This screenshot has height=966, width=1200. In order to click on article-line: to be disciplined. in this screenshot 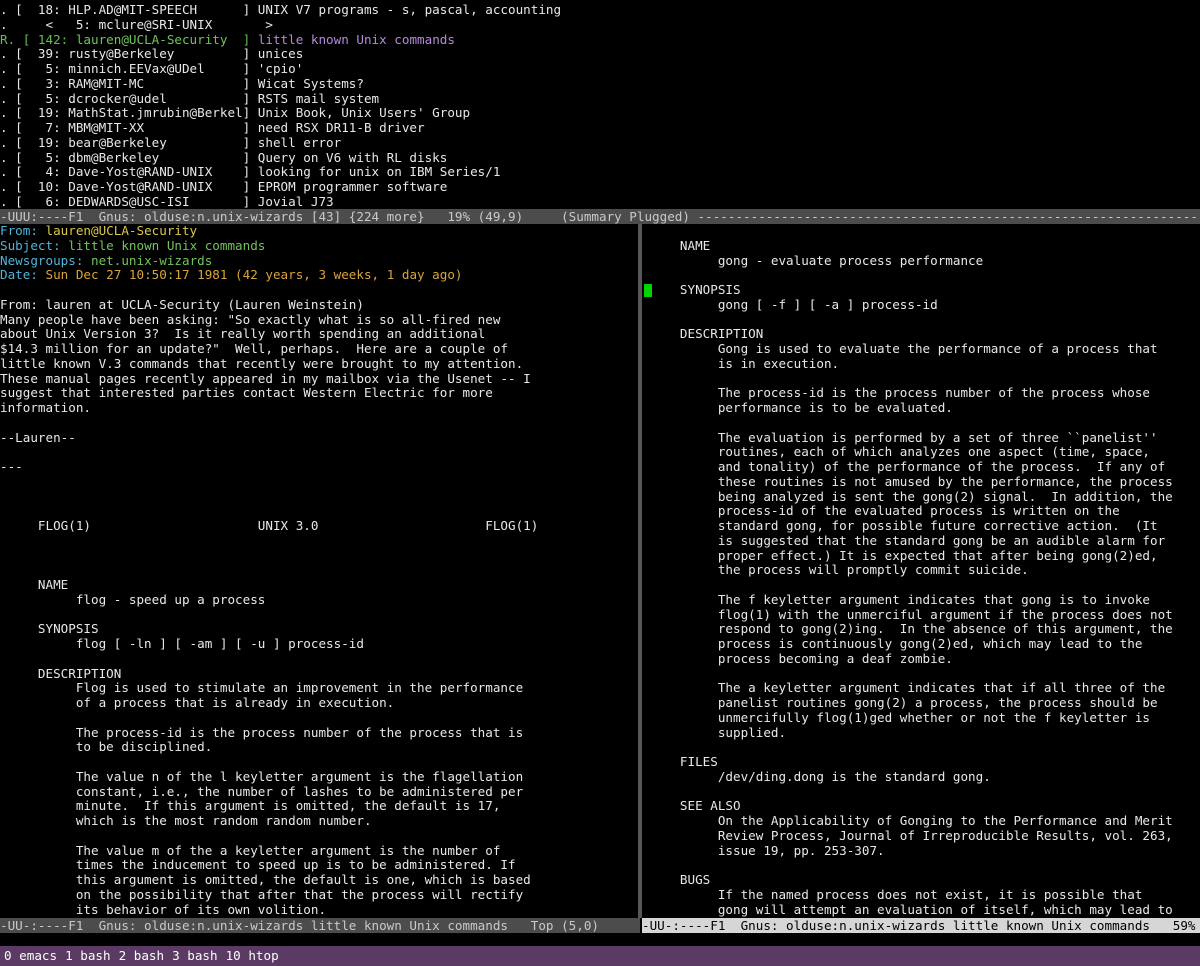, I will do `click(106, 747)`.